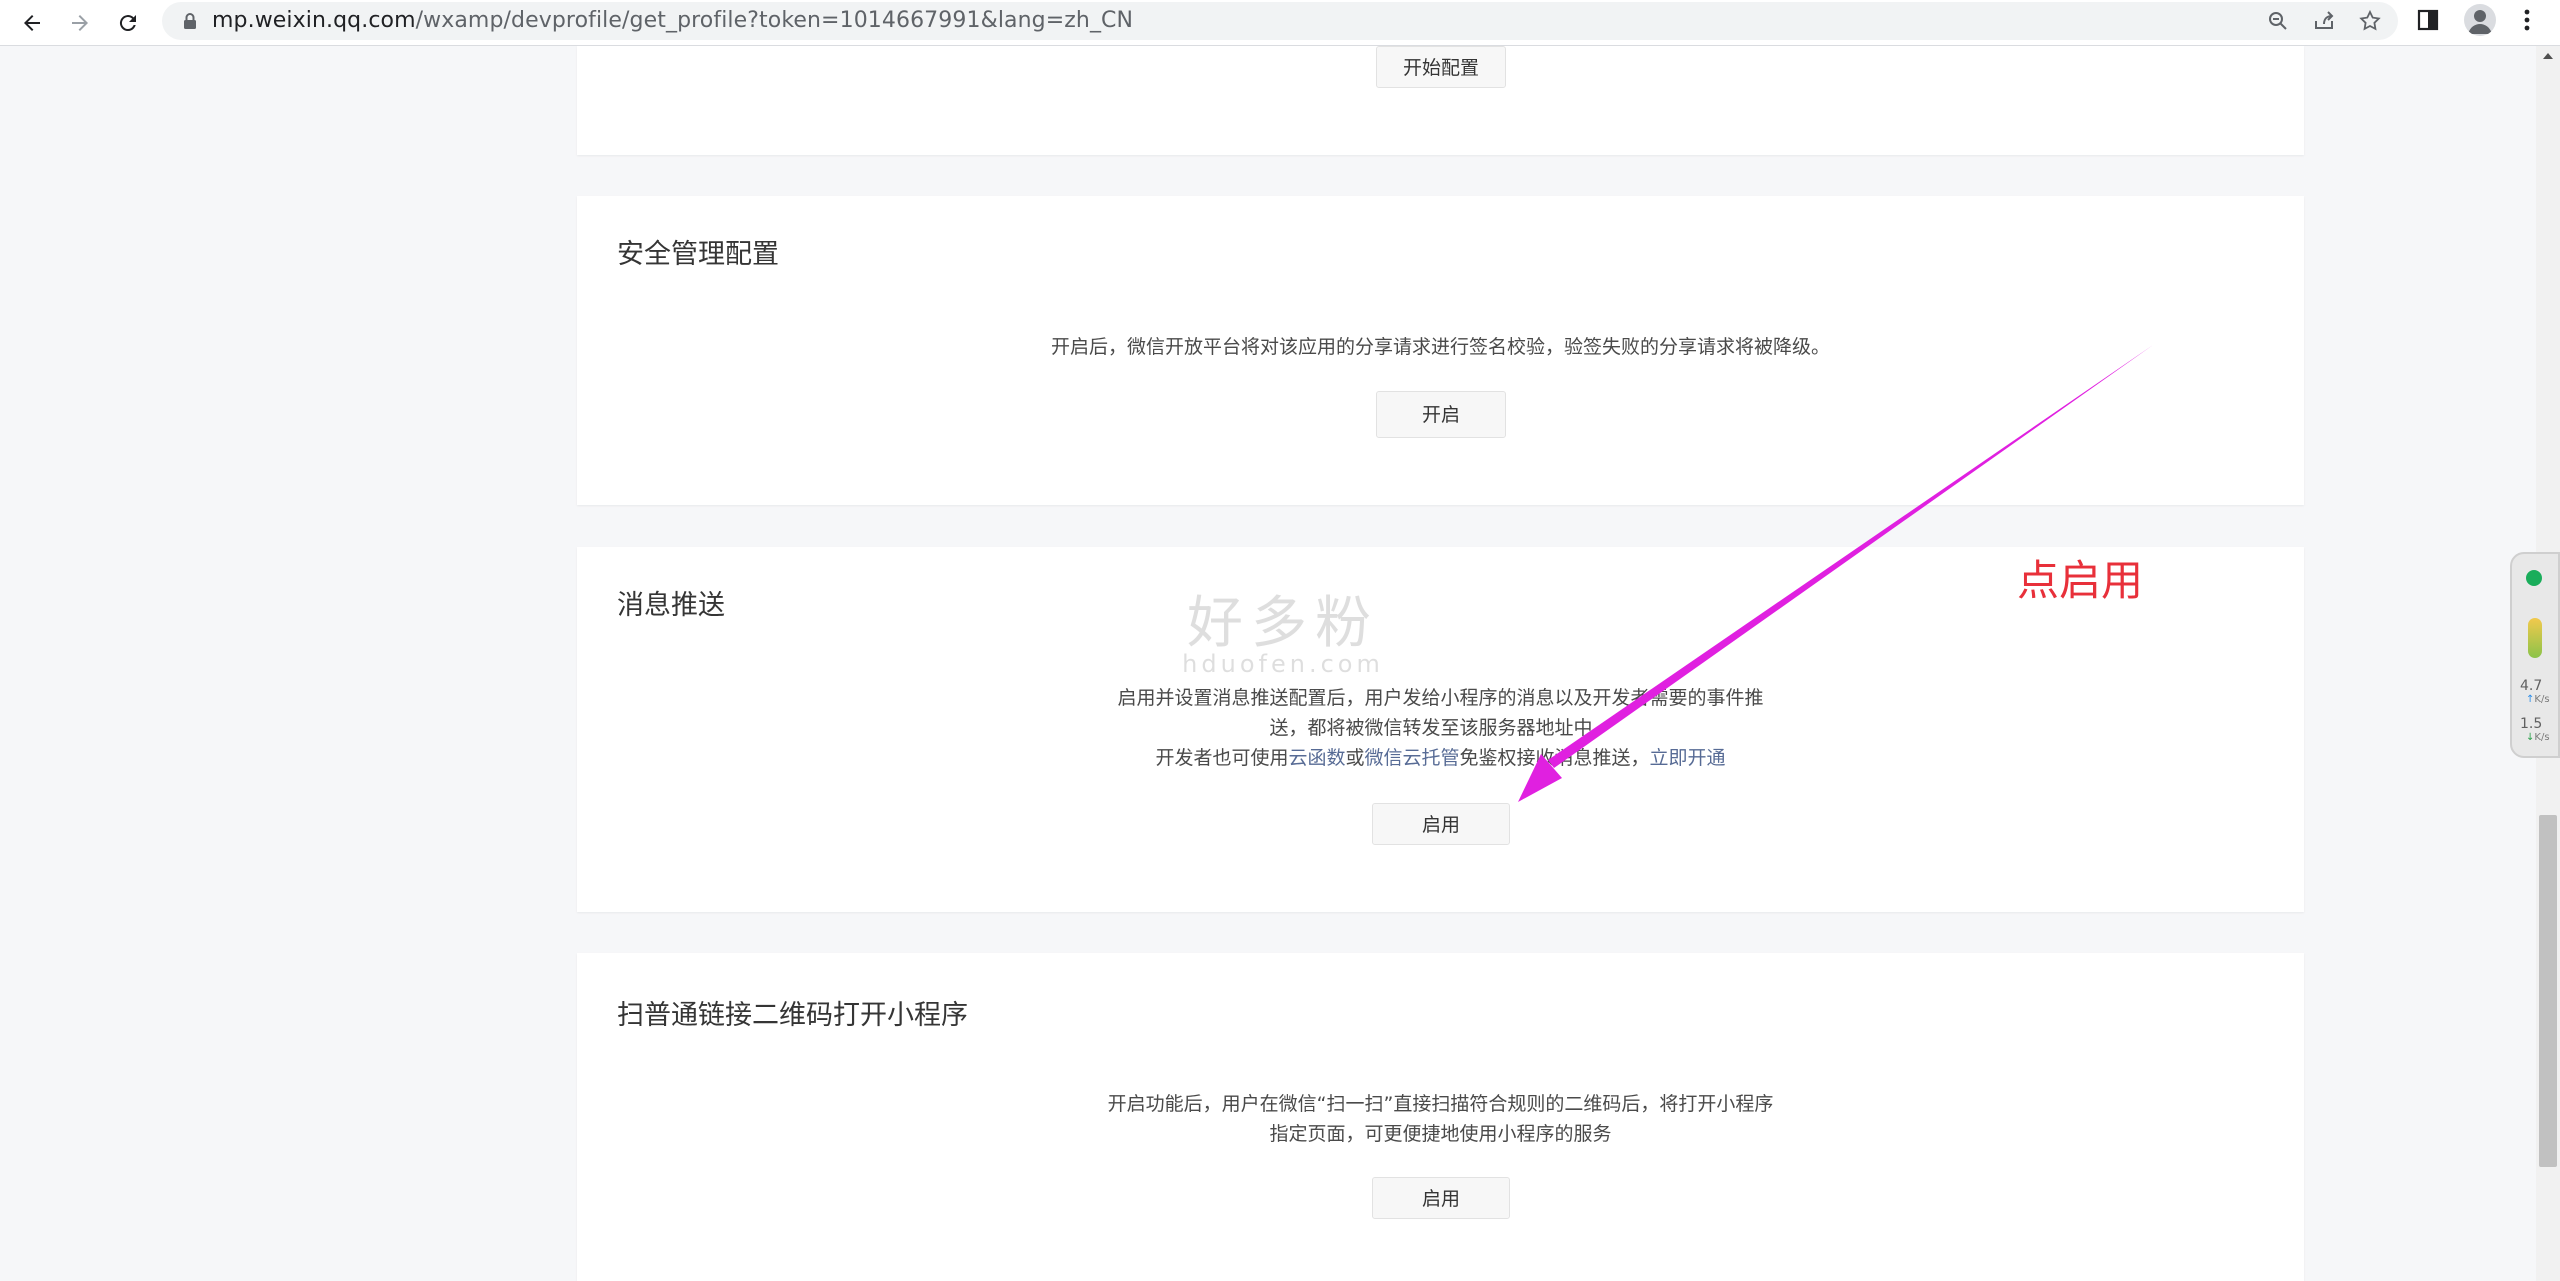  What do you see at coordinates (2534, 578) in the screenshot?
I see `status-dot-icon` at bounding box center [2534, 578].